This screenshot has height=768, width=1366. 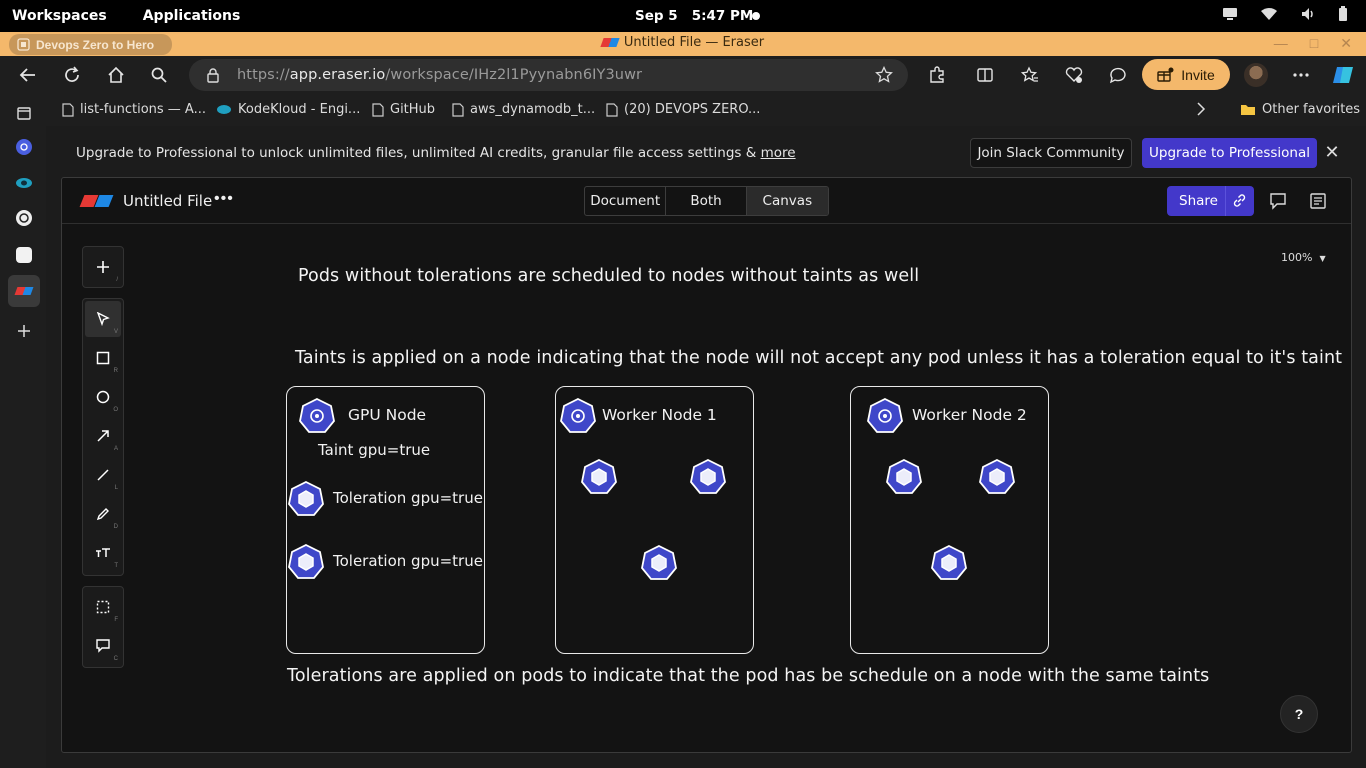 I want to click on banner-more-link: more, so click(x=778, y=153).